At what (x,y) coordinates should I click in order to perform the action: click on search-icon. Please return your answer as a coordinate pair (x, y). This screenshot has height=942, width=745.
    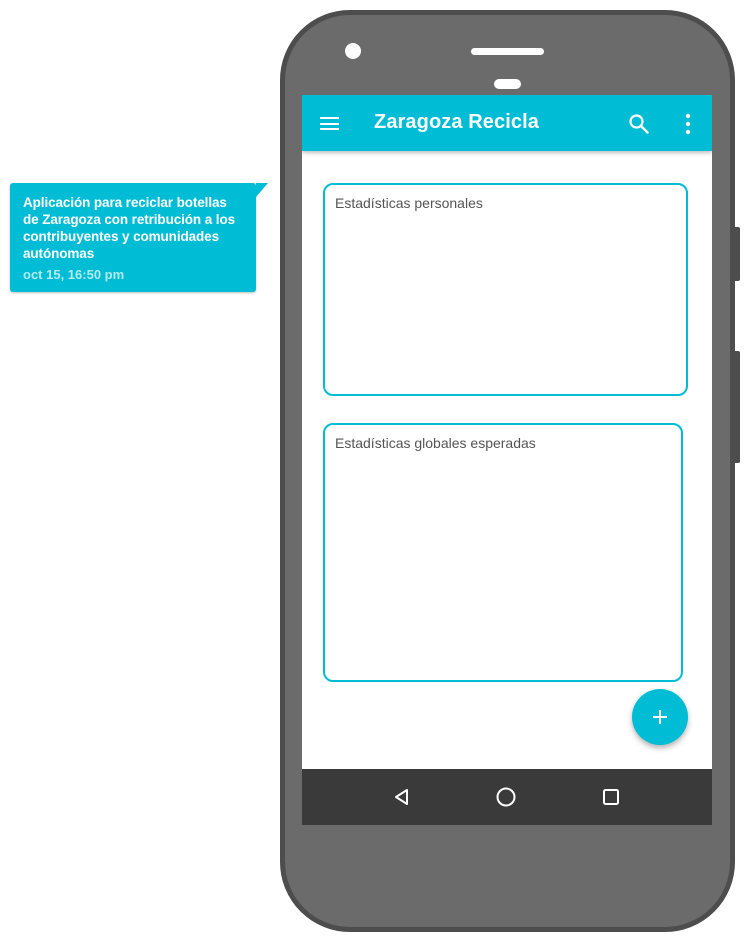
    Looking at the image, I should click on (639, 124).